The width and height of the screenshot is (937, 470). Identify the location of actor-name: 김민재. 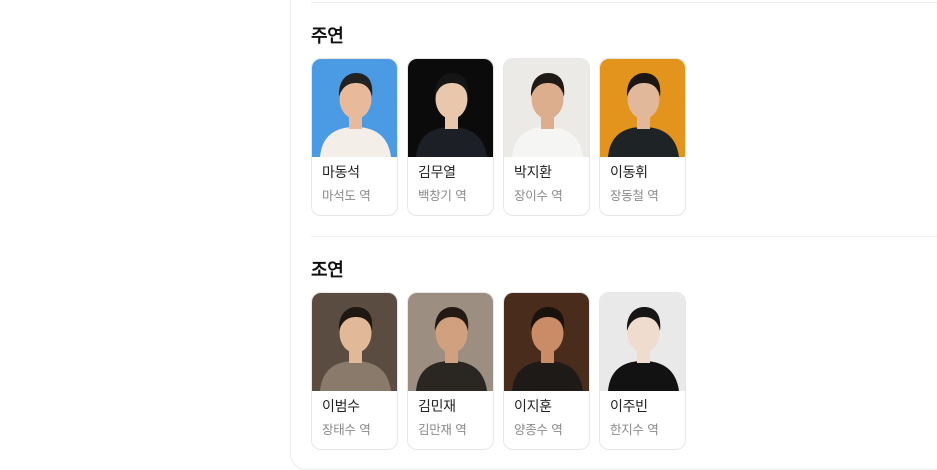
(437, 407).